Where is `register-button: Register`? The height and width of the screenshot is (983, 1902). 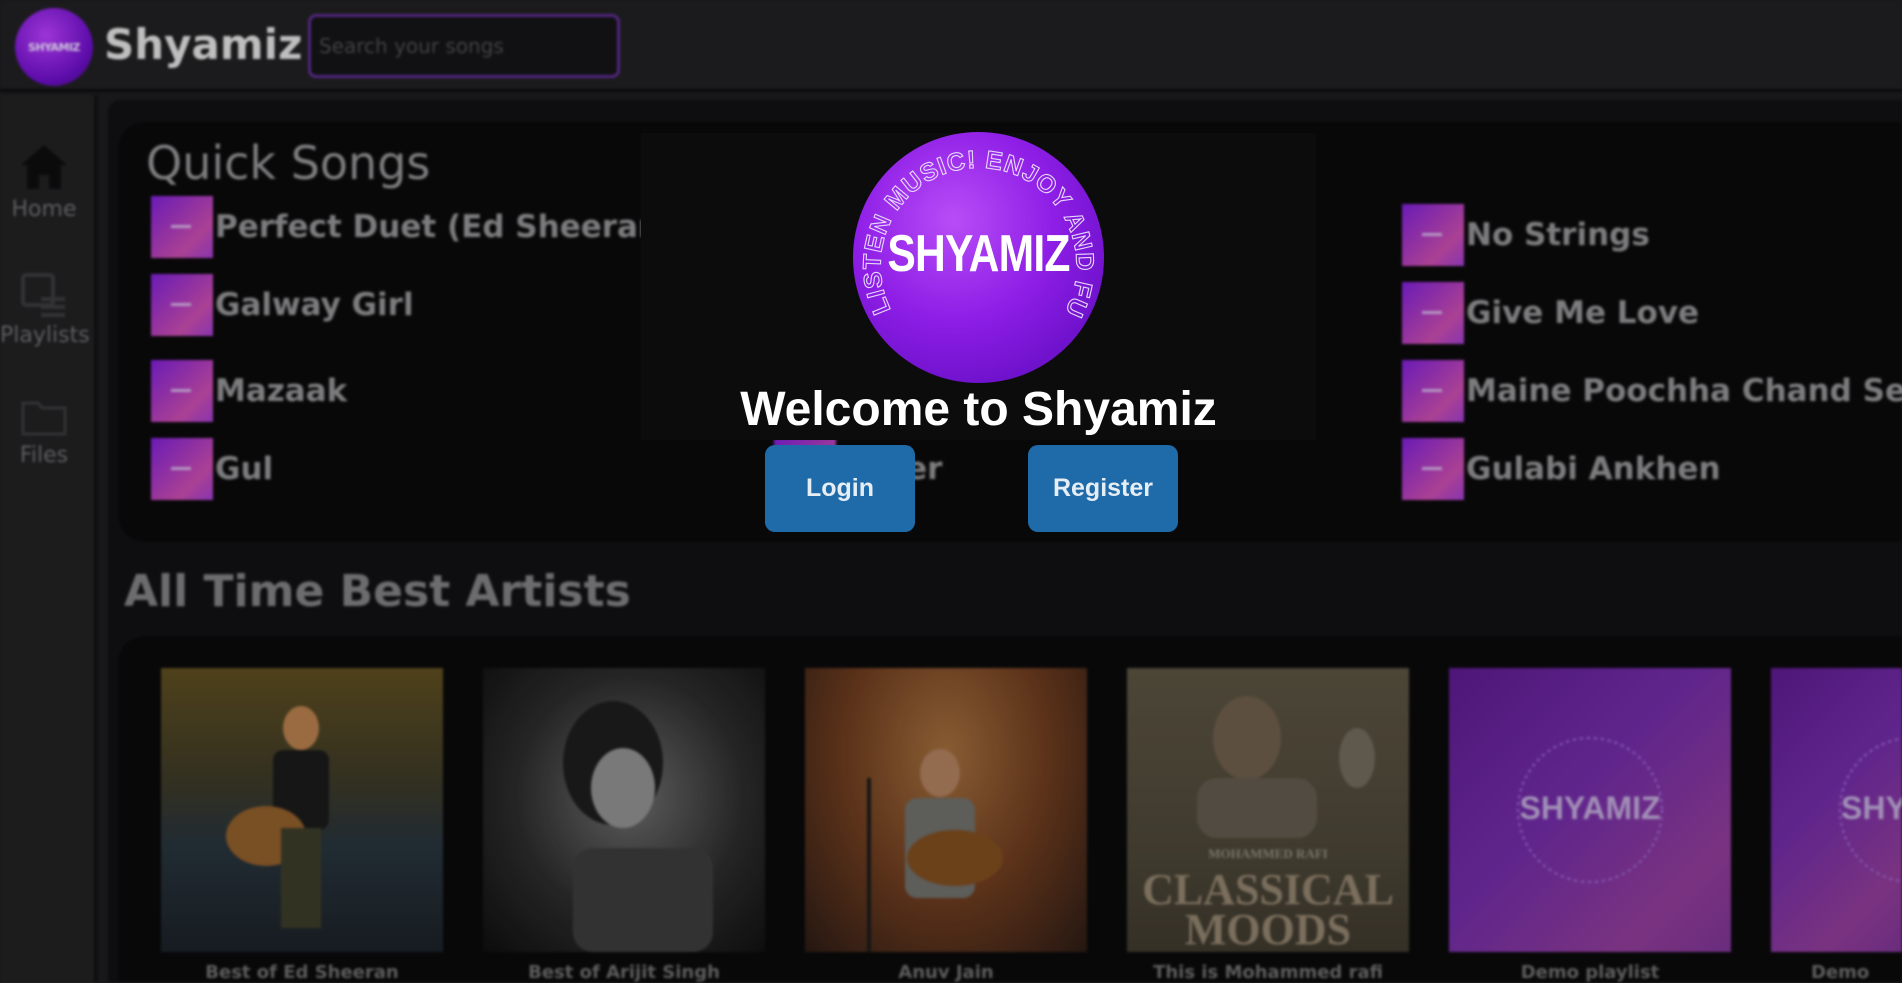 register-button: Register is located at coordinates (1103, 488).